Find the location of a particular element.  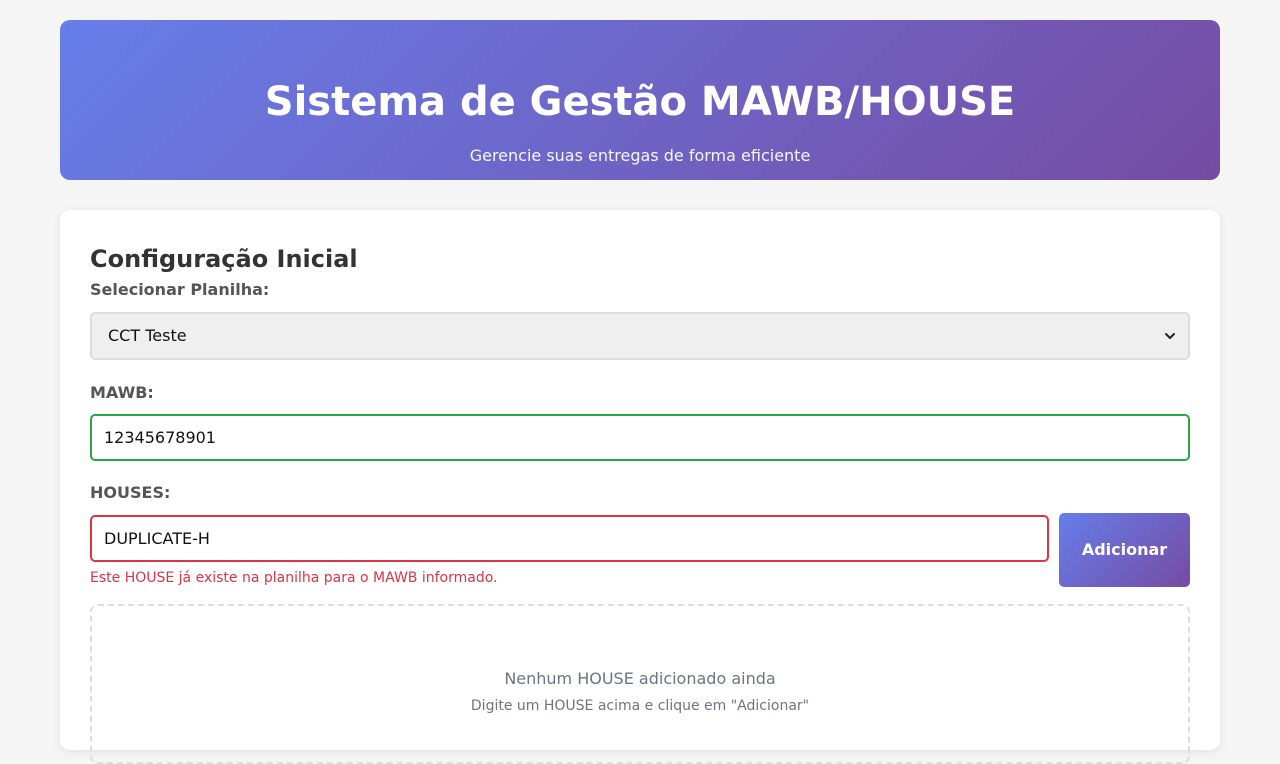

mawb-label: MAWB: is located at coordinates (122, 392).